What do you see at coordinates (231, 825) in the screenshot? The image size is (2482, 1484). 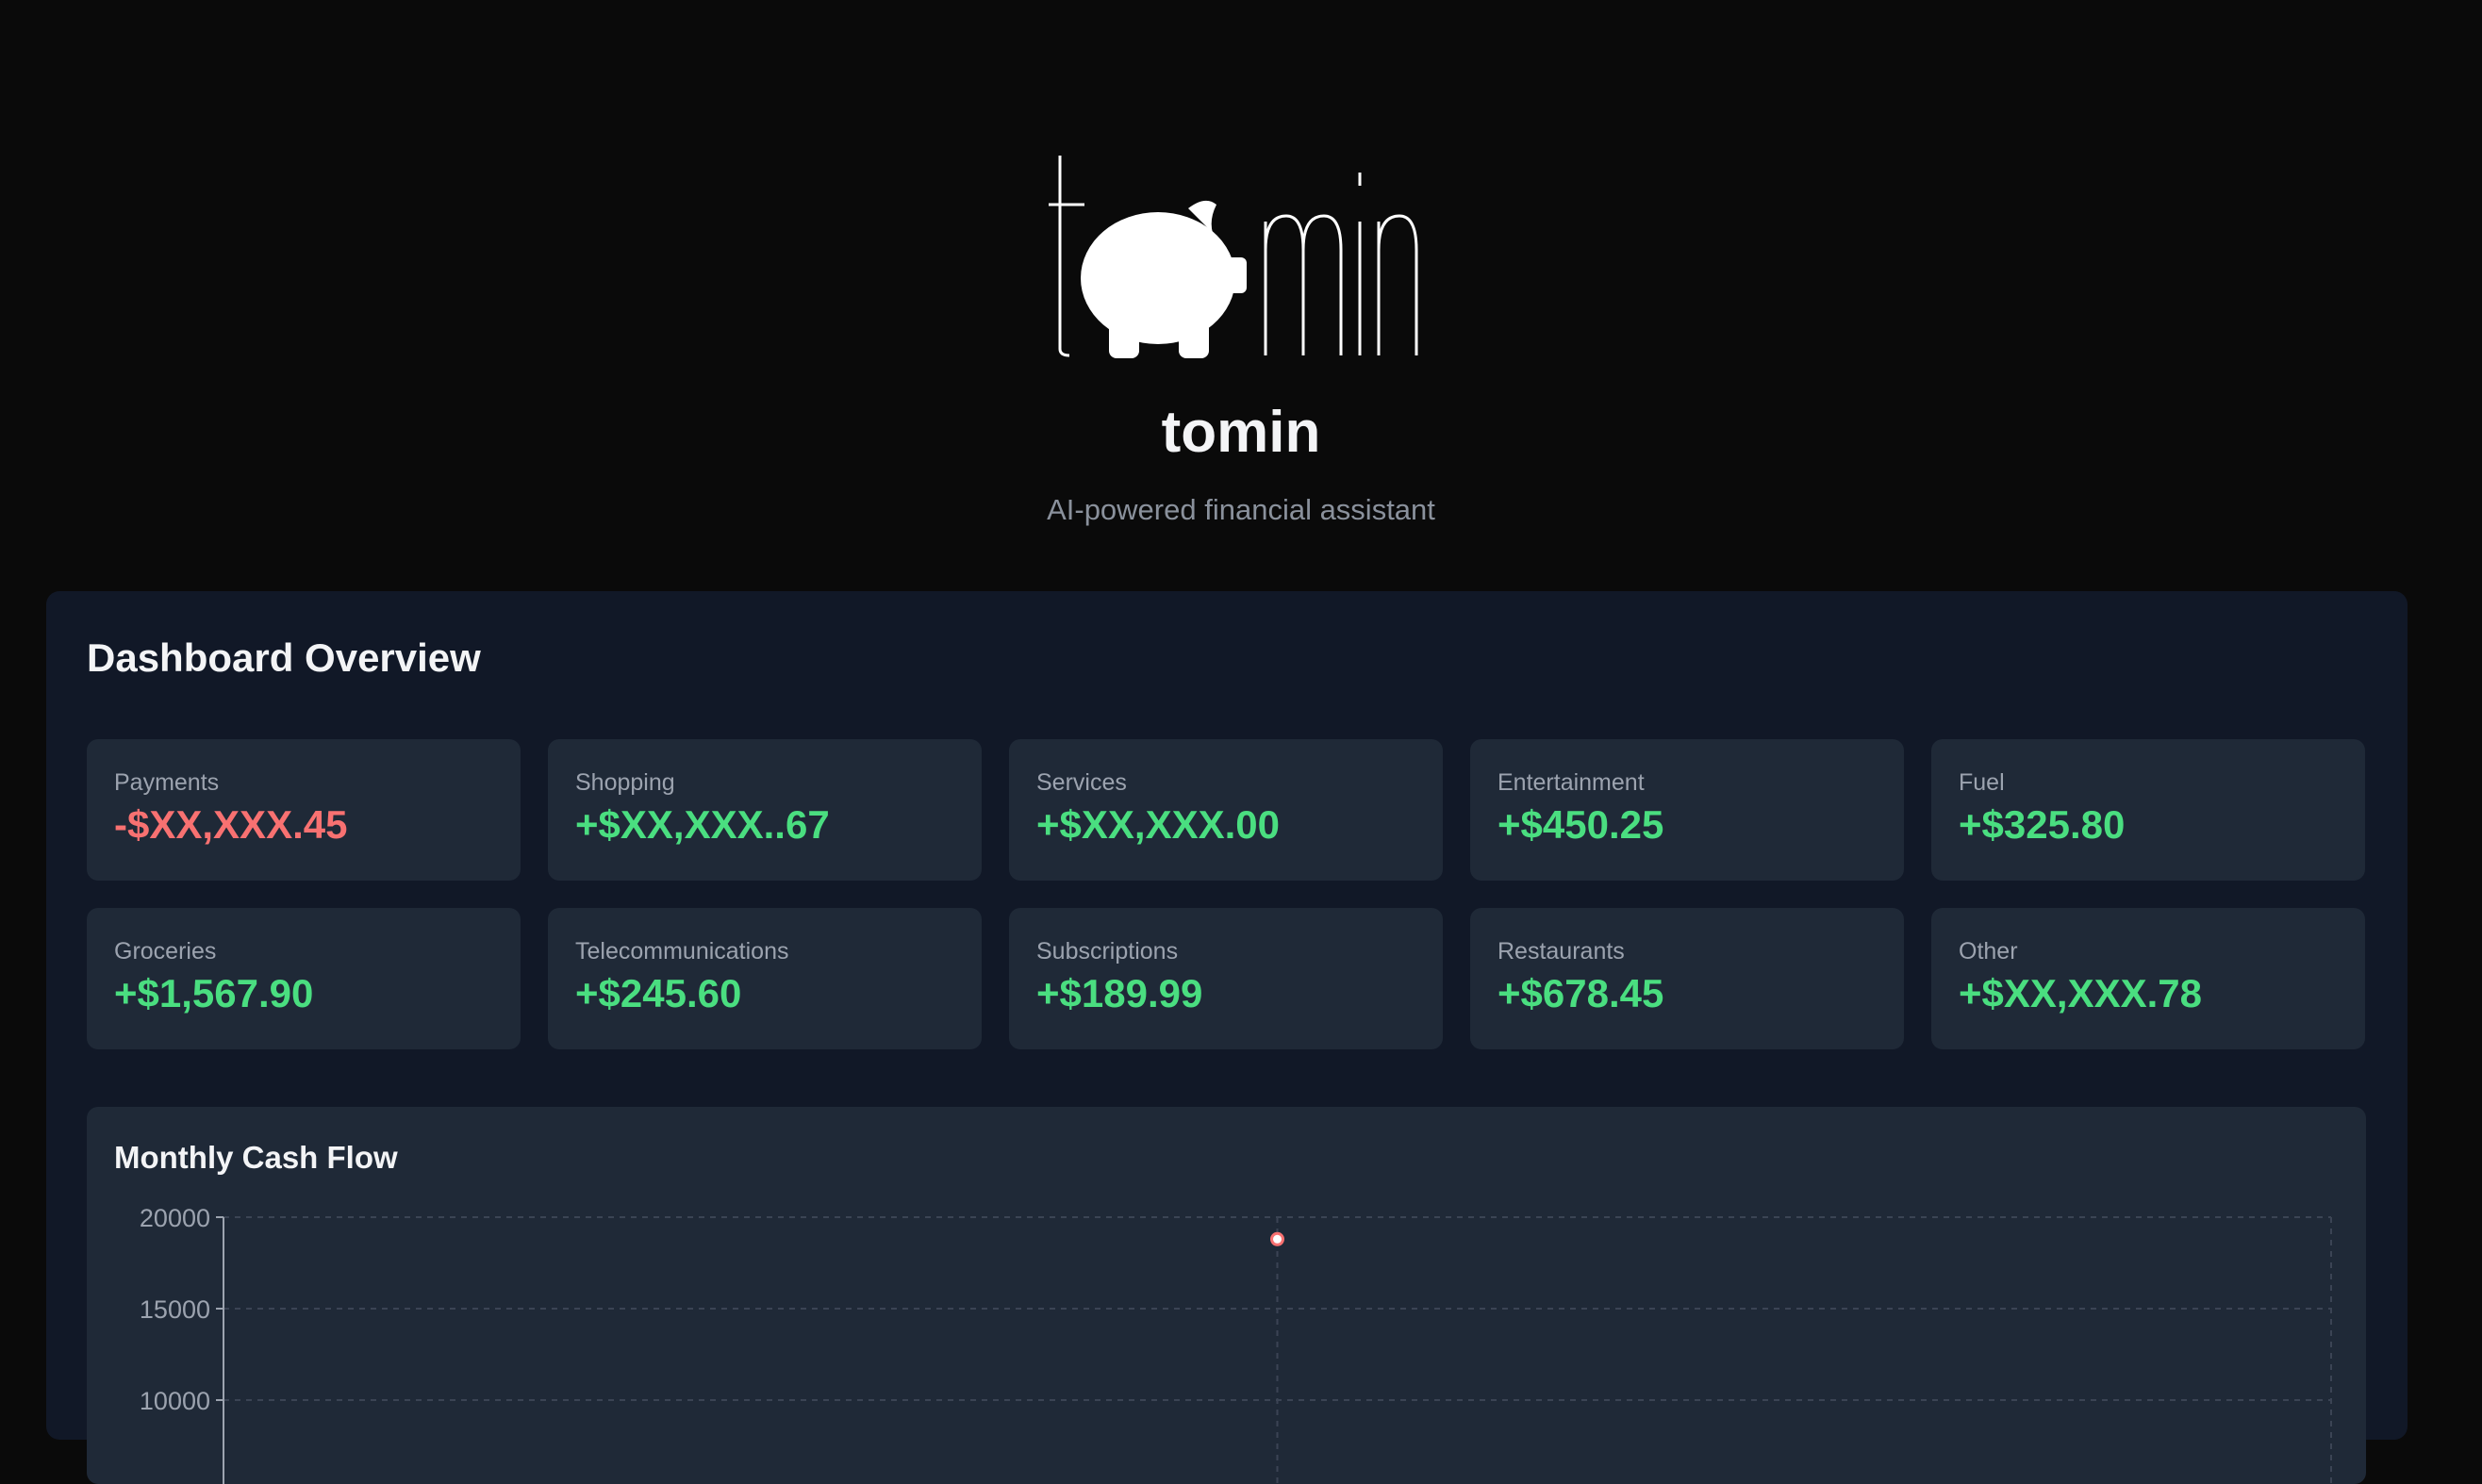 I see `card-amount: -$XX,XXX.45` at bounding box center [231, 825].